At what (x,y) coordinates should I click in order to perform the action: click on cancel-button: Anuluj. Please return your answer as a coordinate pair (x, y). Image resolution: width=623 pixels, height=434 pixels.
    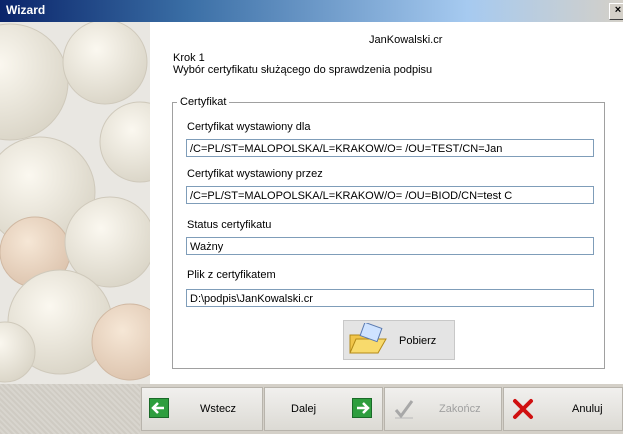
    Looking at the image, I should click on (563, 409).